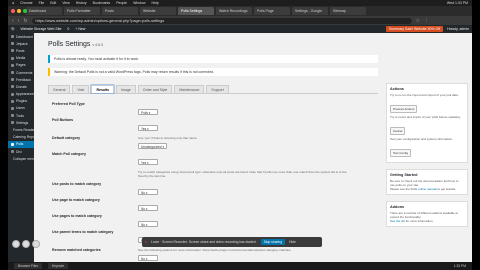 The width and height of the screenshot is (480, 270). What do you see at coordinates (21, 65) in the screenshot?
I see `sidebar-item-pages: Pages` at bounding box center [21, 65].